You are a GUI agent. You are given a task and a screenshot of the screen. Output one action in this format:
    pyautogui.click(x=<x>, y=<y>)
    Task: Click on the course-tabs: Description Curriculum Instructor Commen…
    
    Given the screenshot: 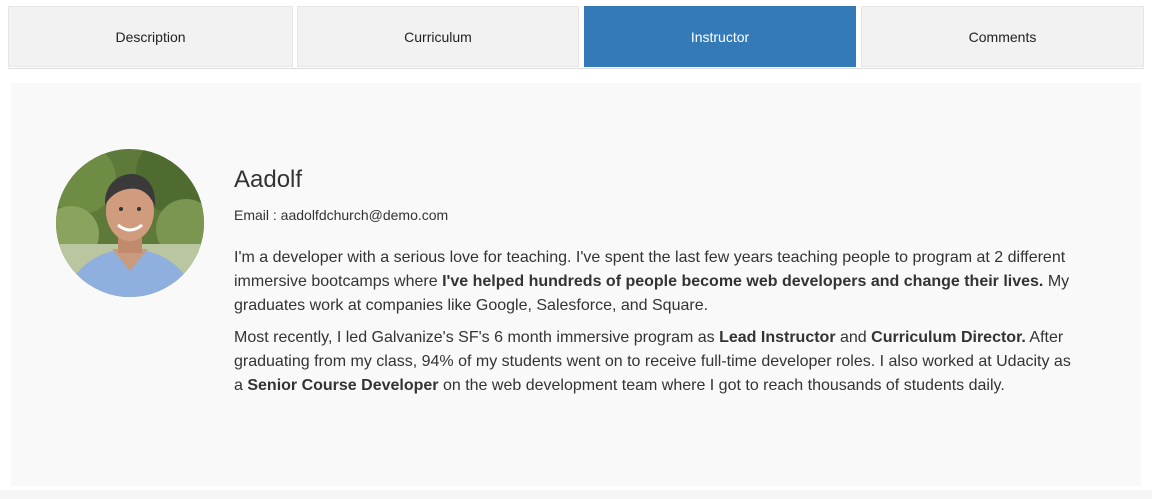 What is the action you would take?
    pyautogui.click(x=576, y=37)
    